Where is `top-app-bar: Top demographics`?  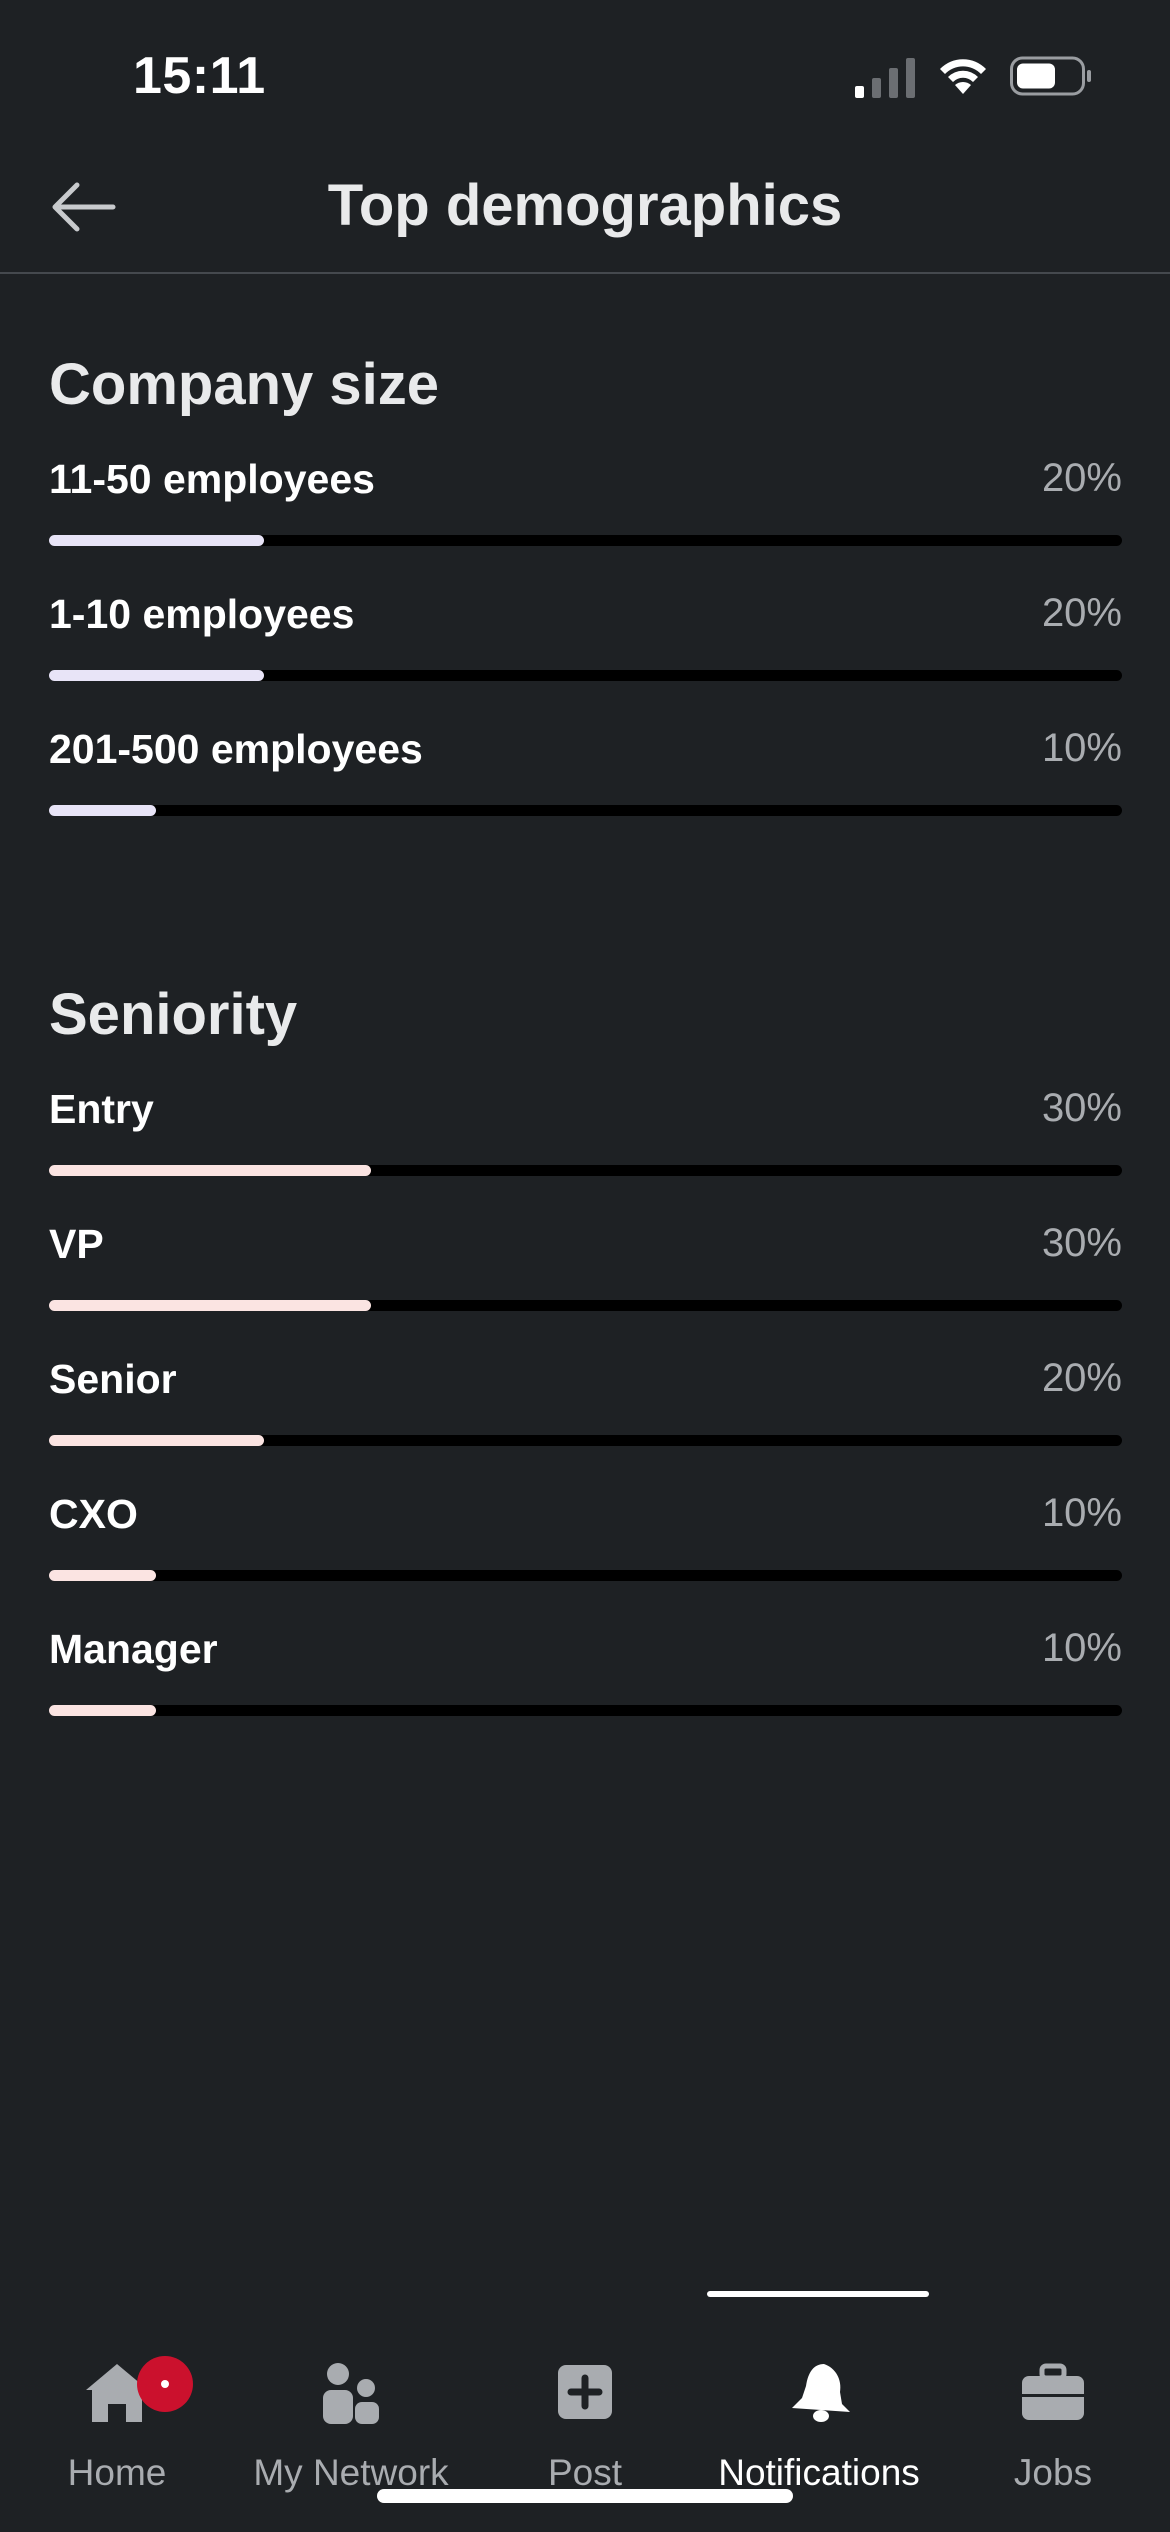
top-app-bar: Top demographics is located at coordinates (585, 212).